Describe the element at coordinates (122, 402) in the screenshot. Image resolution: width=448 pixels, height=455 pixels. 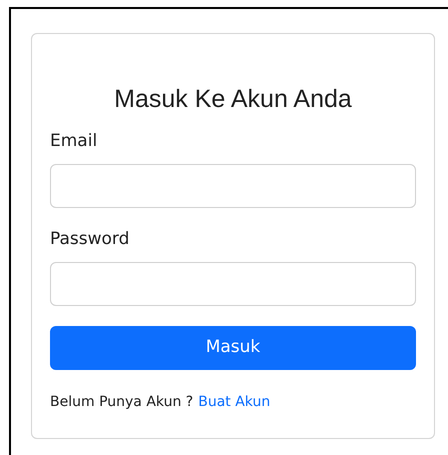
I see `footer-text: Belum Punya Akun ?` at that location.